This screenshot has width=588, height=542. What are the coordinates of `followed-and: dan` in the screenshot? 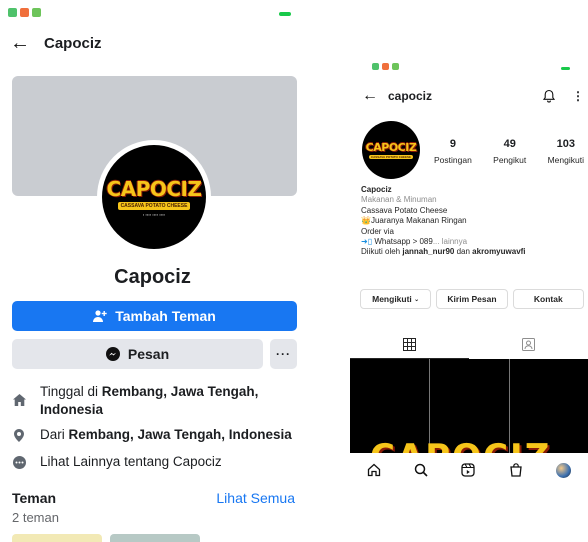 It's located at (463, 252).